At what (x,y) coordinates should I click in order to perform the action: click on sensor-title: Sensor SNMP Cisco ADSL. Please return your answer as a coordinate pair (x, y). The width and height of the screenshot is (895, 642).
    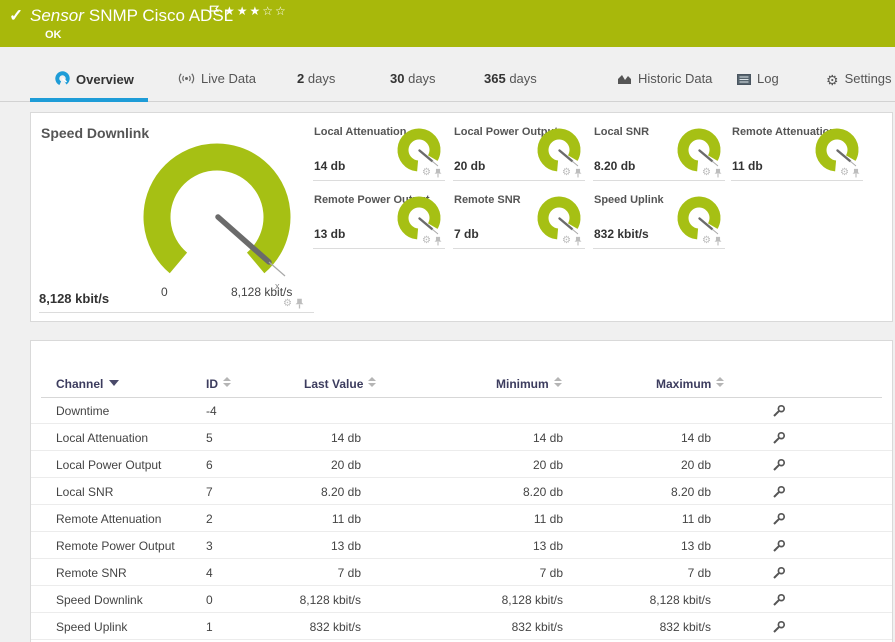
    Looking at the image, I should click on (131, 16).